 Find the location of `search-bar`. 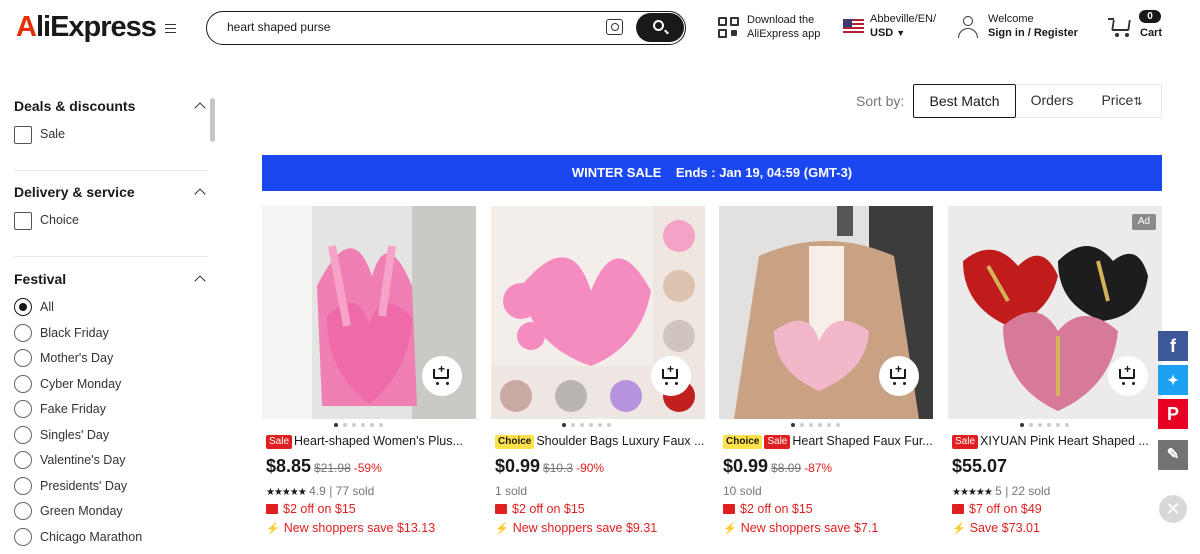

search-bar is located at coordinates (446, 28).